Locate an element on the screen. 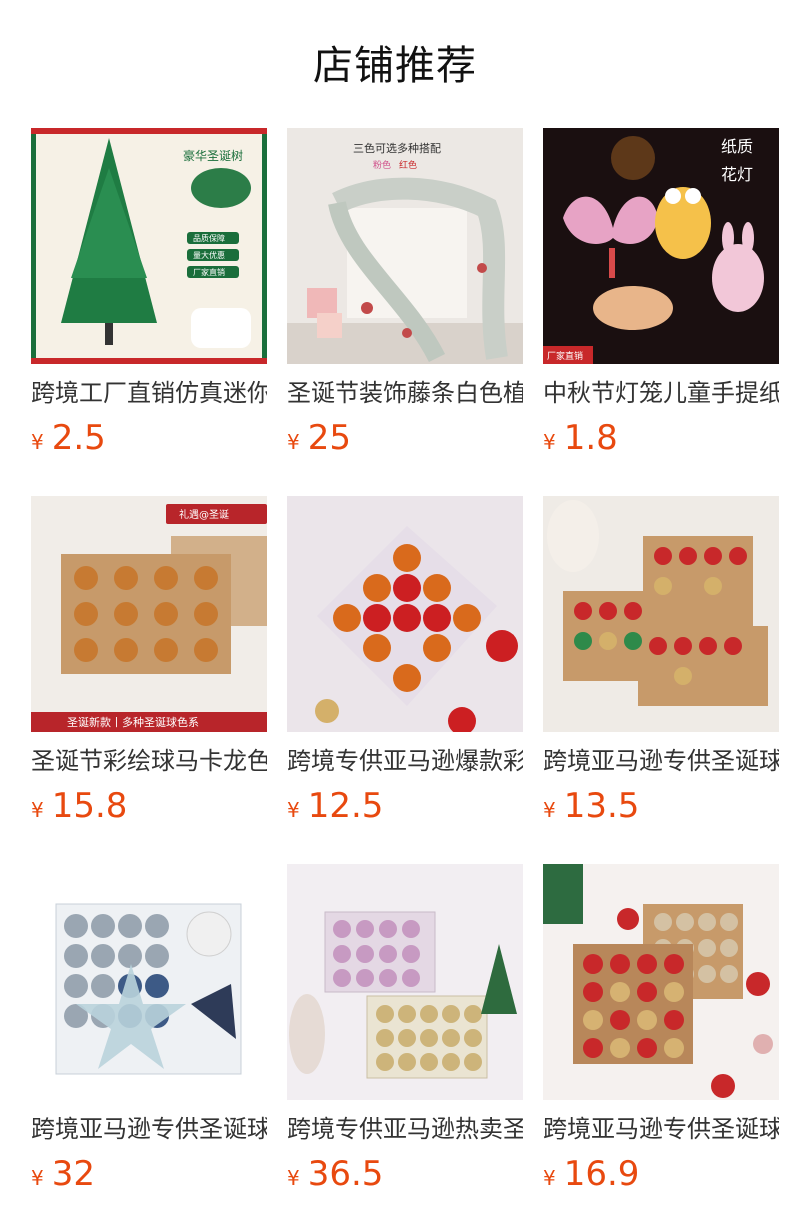  product-card: 跨境专供亚马逊热卖圣诞球 ¥36.5 is located at coordinates (405, 1034).